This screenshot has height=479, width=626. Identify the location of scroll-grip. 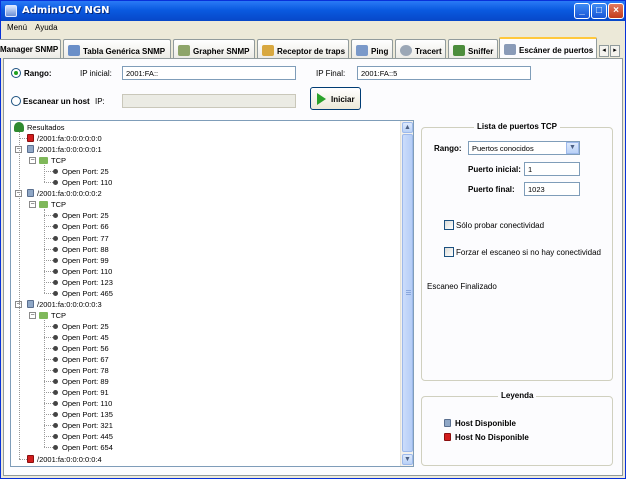
(408, 294).